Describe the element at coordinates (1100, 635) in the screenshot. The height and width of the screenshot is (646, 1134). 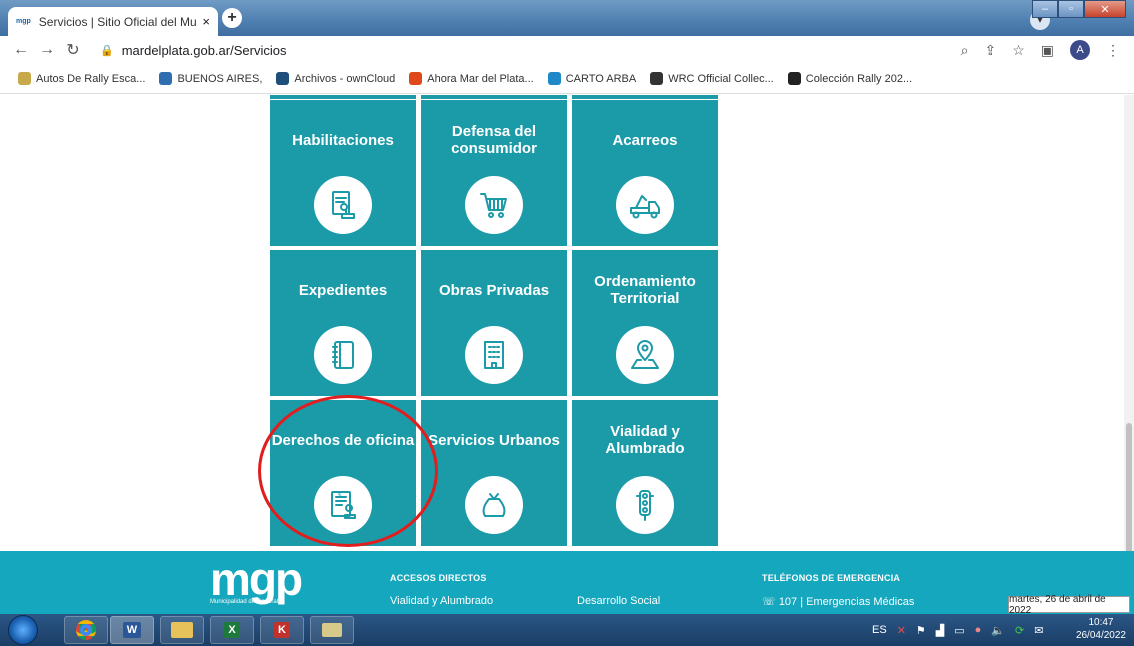
I see `clock-date: 26/04/2022` at that location.